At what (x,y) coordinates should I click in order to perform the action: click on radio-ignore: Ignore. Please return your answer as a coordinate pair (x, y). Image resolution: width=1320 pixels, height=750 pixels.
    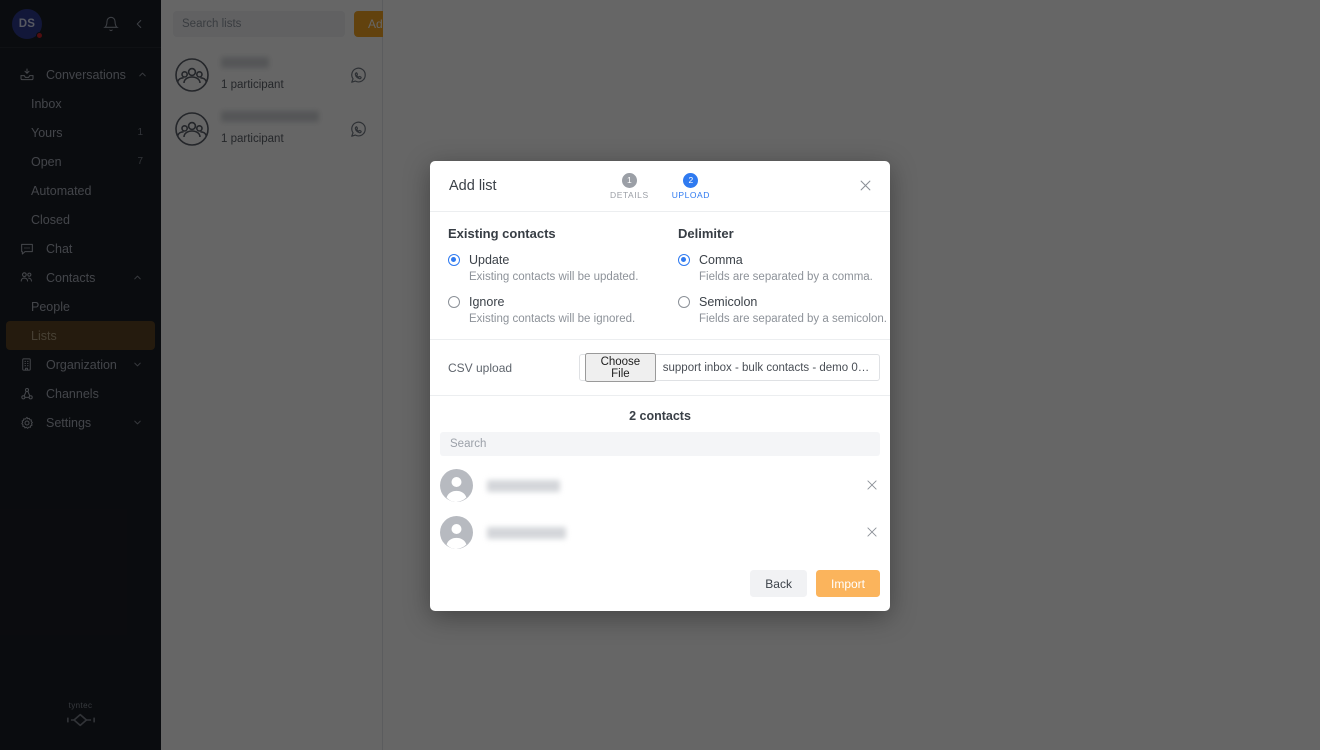
    Looking at the image, I should click on (554, 302).